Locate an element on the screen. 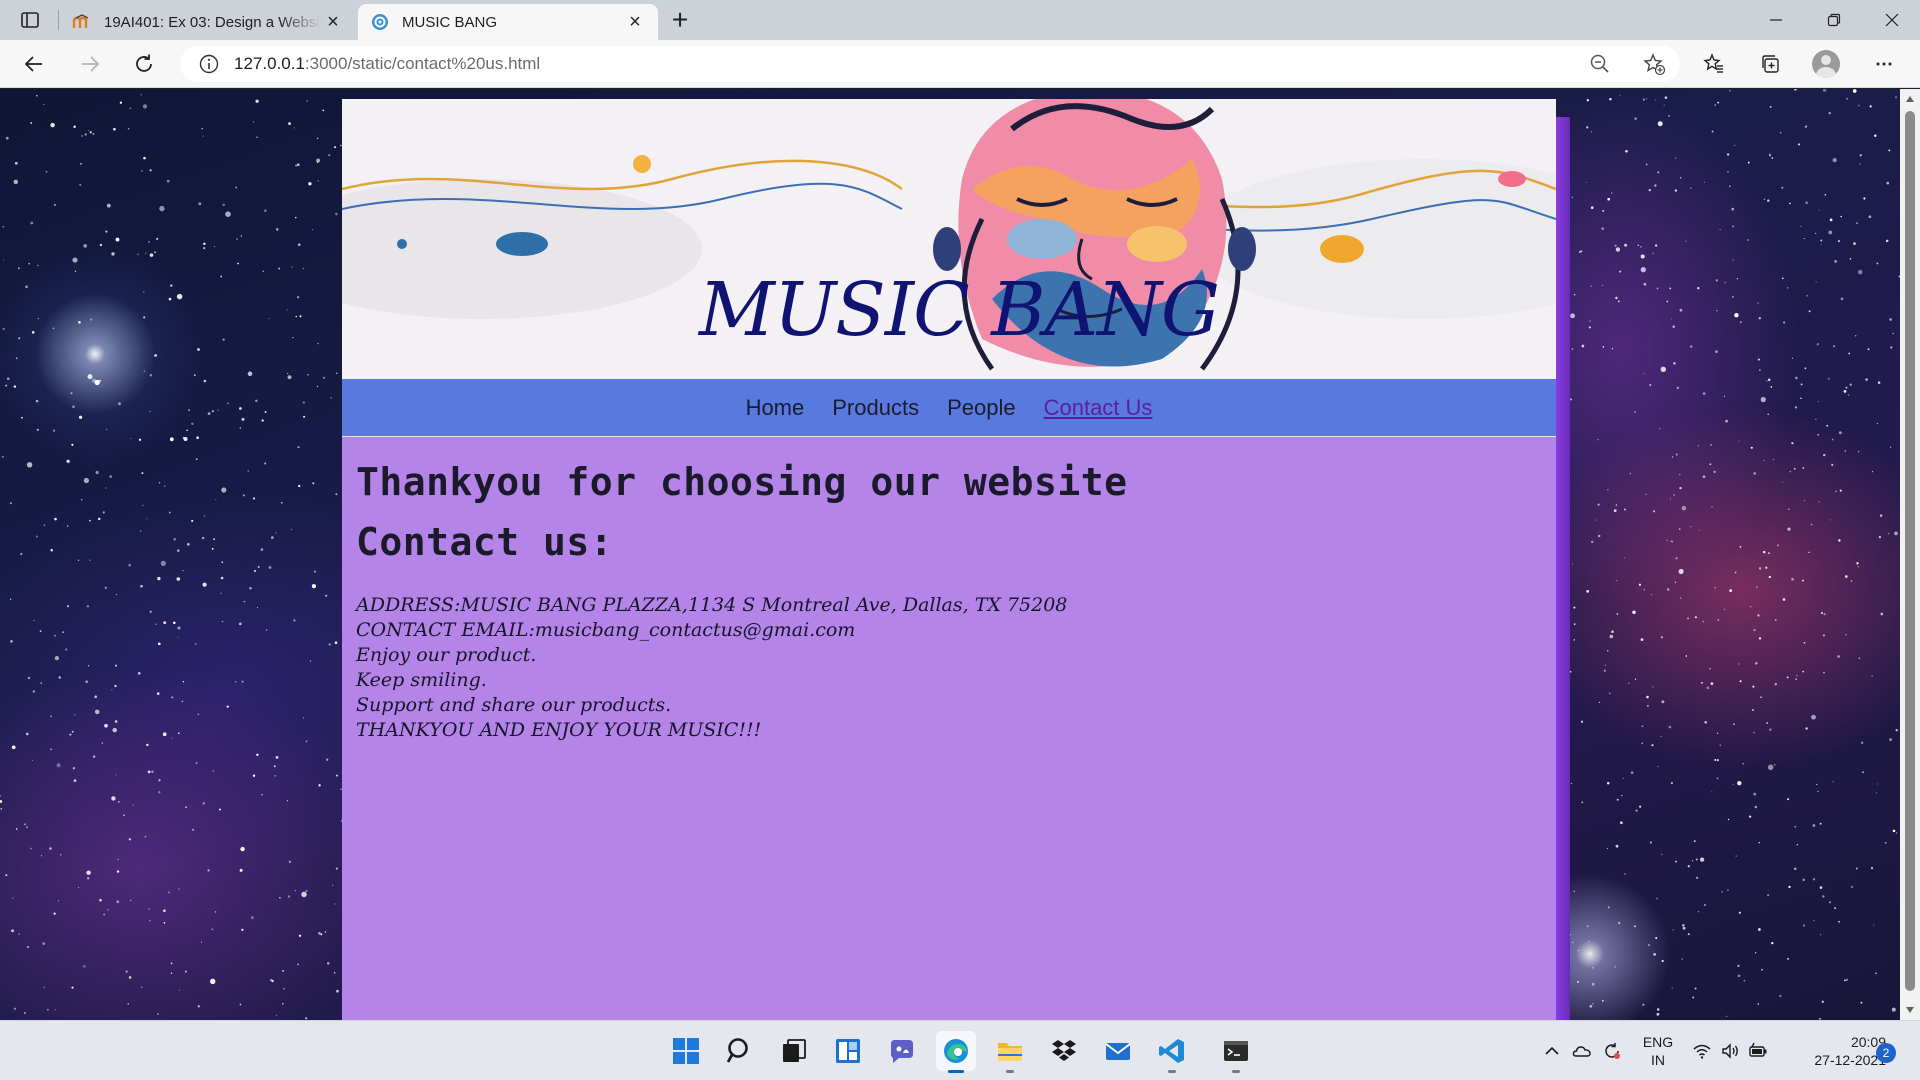 Image resolution: width=1920 pixels, height=1080 pixels. tab-music-bang: MUSIC BANG × is located at coordinates (508, 22).